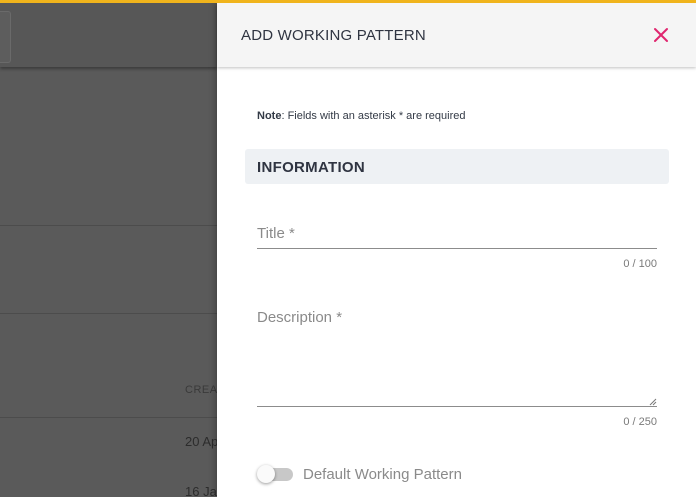 The width and height of the screenshot is (696, 497). I want to click on note-text: : Fields with an asterisk * are required, so click(373, 116).